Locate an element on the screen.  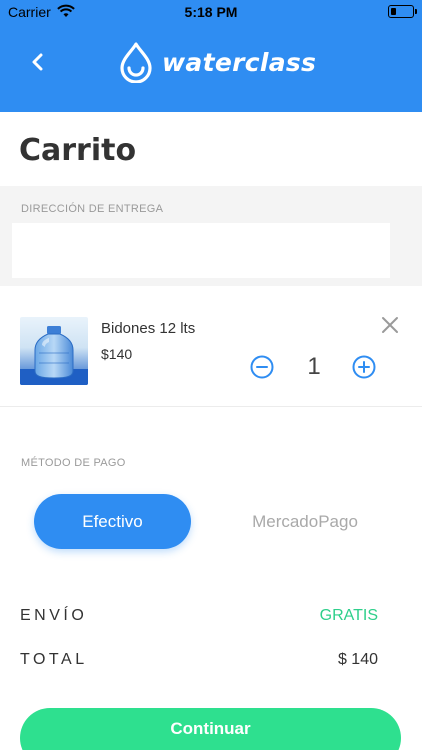
close-icon is located at coordinates (390, 325).